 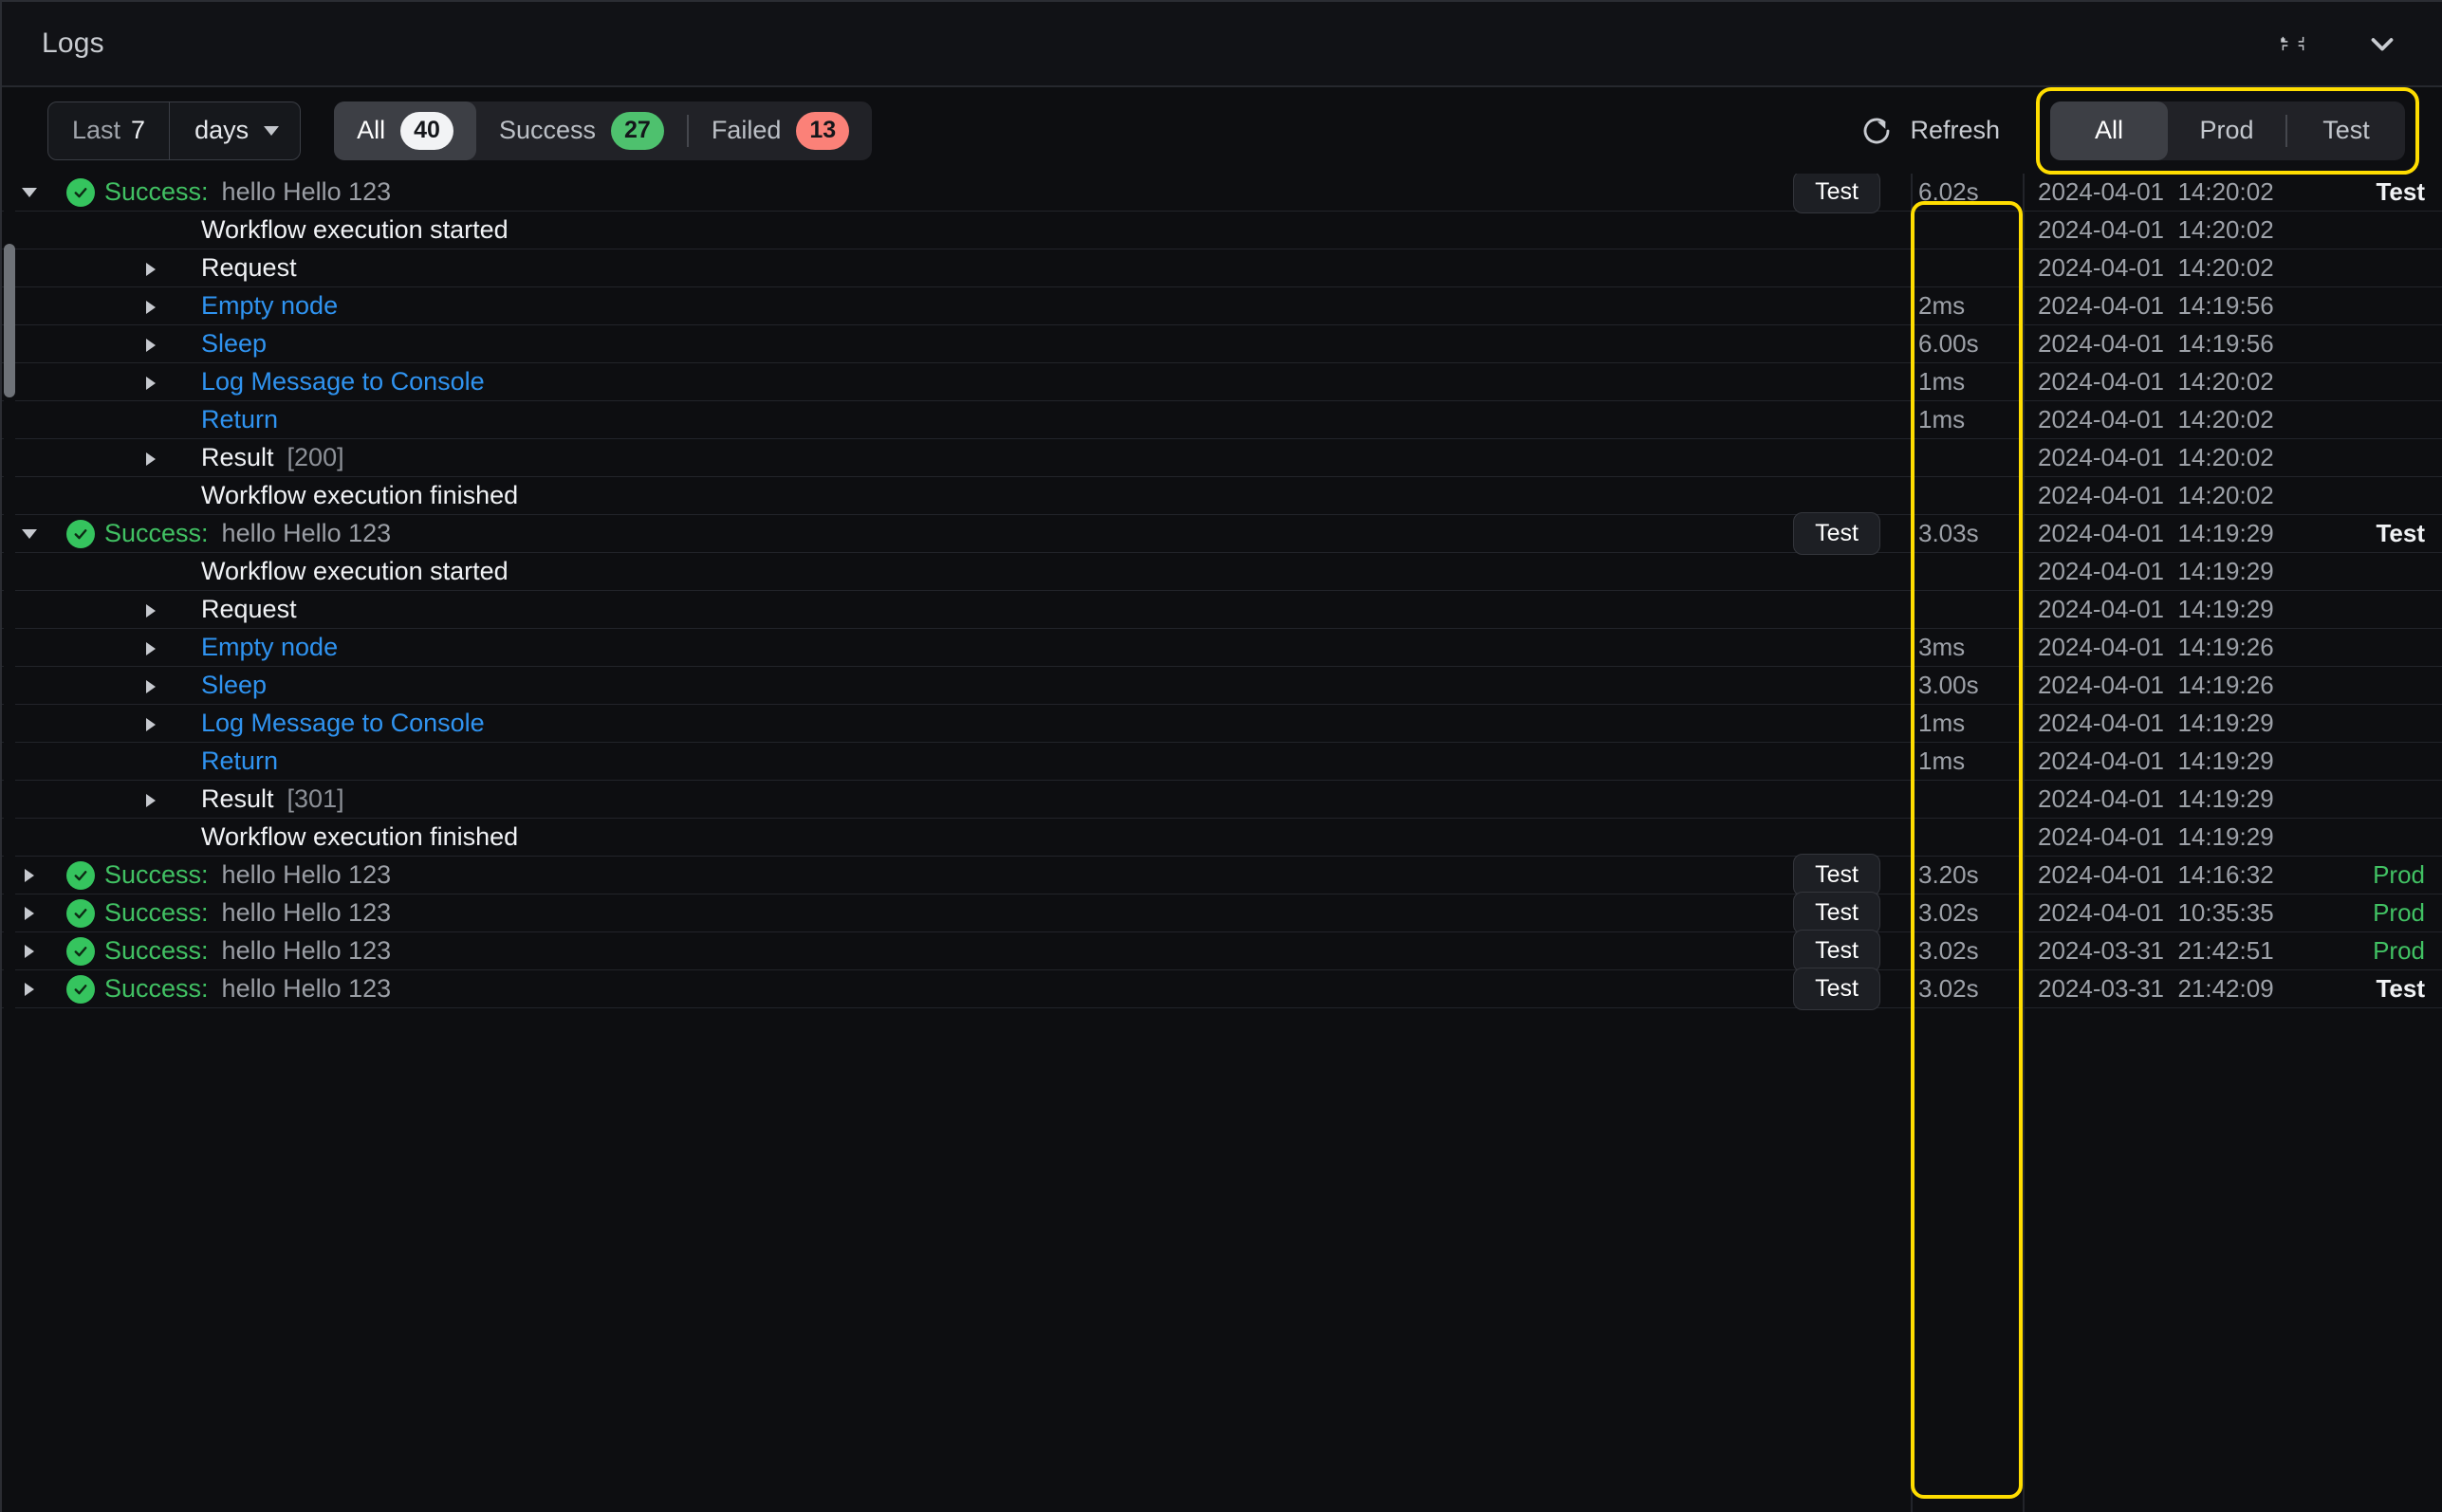 I want to click on env-filter-all: All, so click(x=2109, y=130).